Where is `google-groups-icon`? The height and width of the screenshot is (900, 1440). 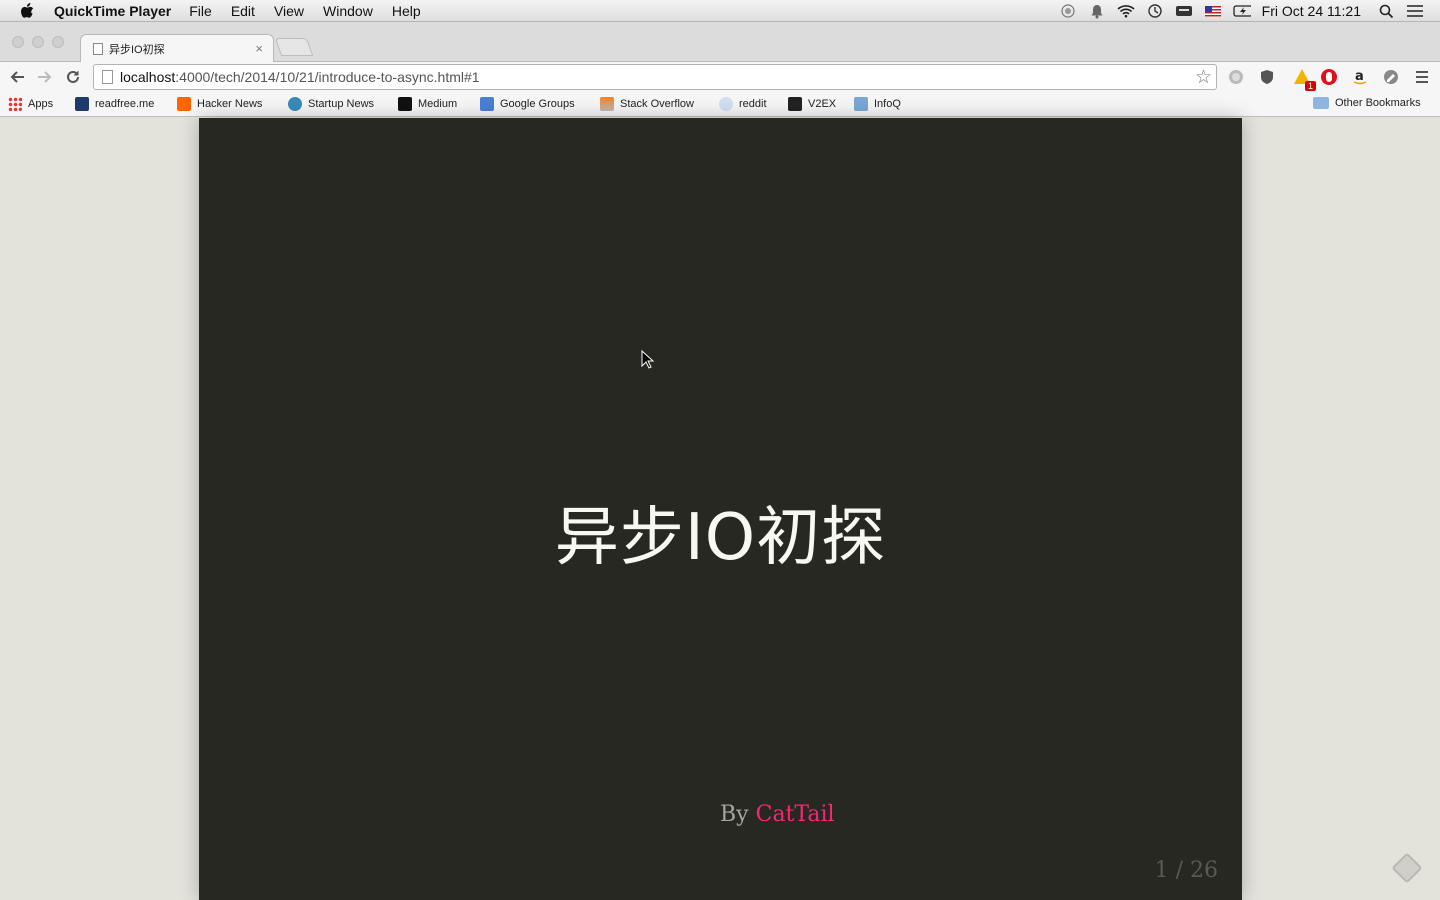
google-groups-icon is located at coordinates (487, 104).